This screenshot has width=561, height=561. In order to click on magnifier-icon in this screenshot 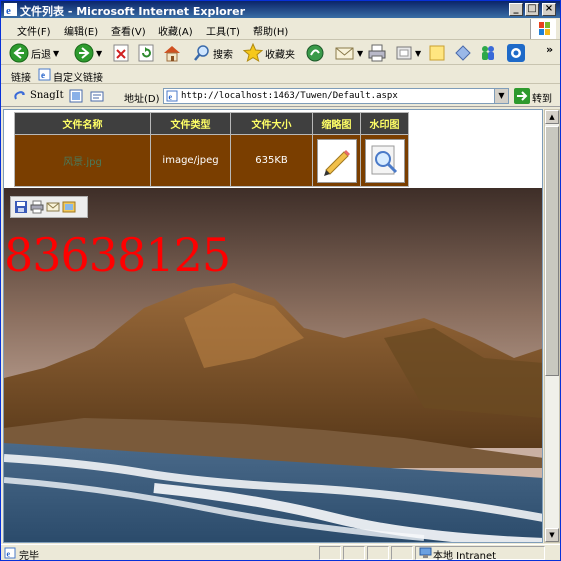, I will do `click(384, 159)`.